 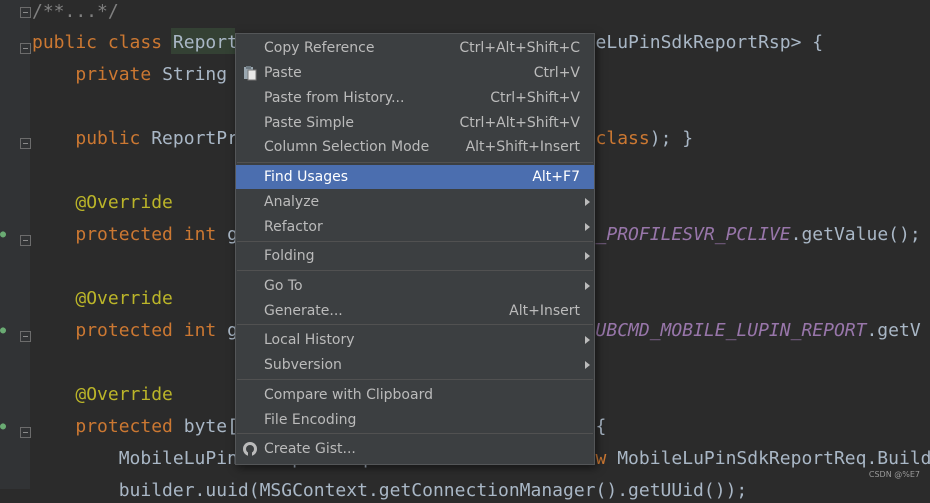 What do you see at coordinates (415, 202) in the screenshot?
I see `menu-item-analyze: Analyze` at bounding box center [415, 202].